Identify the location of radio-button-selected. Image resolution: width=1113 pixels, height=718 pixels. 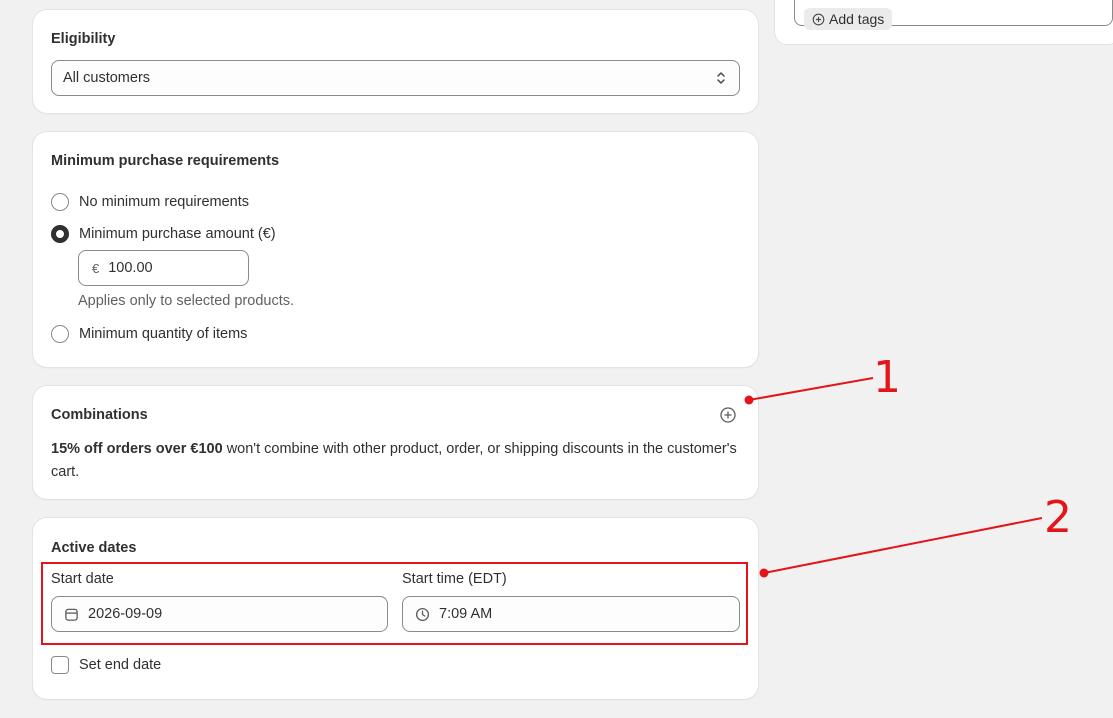
(60, 234).